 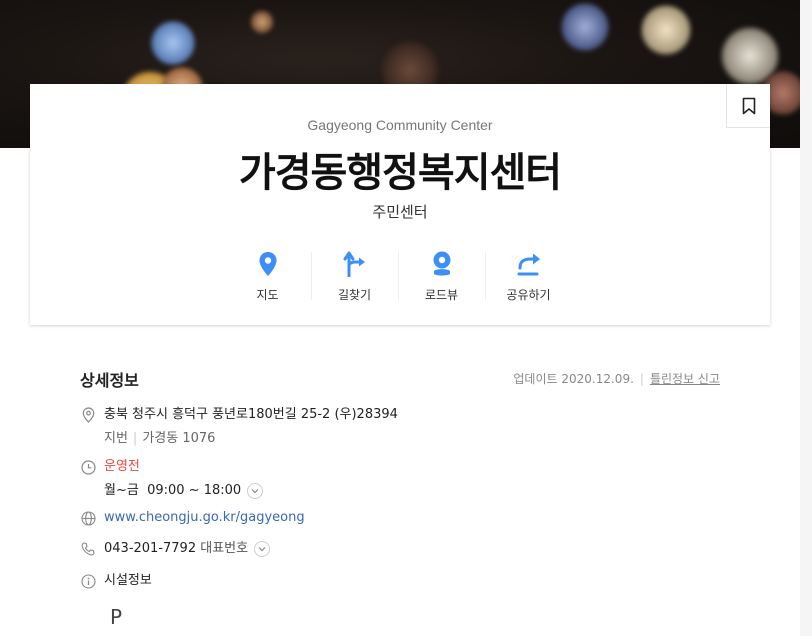 I want to click on place-english-name: Gagyeong Community Center, so click(x=400, y=125).